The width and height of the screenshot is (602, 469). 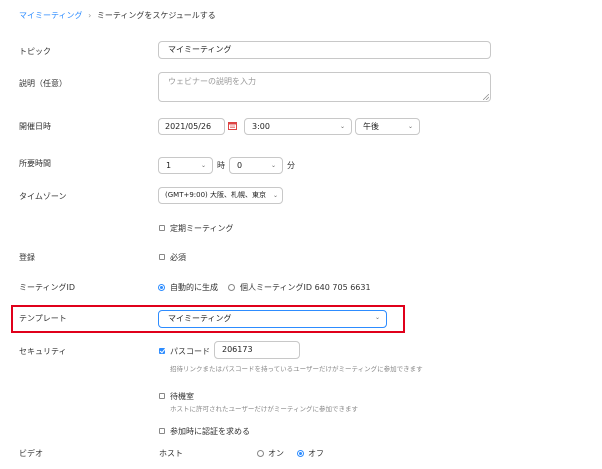 What do you see at coordinates (185, 165) in the screenshot?
I see `duration-hours-select: 1 ⌄` at bounding box center [185, 165].